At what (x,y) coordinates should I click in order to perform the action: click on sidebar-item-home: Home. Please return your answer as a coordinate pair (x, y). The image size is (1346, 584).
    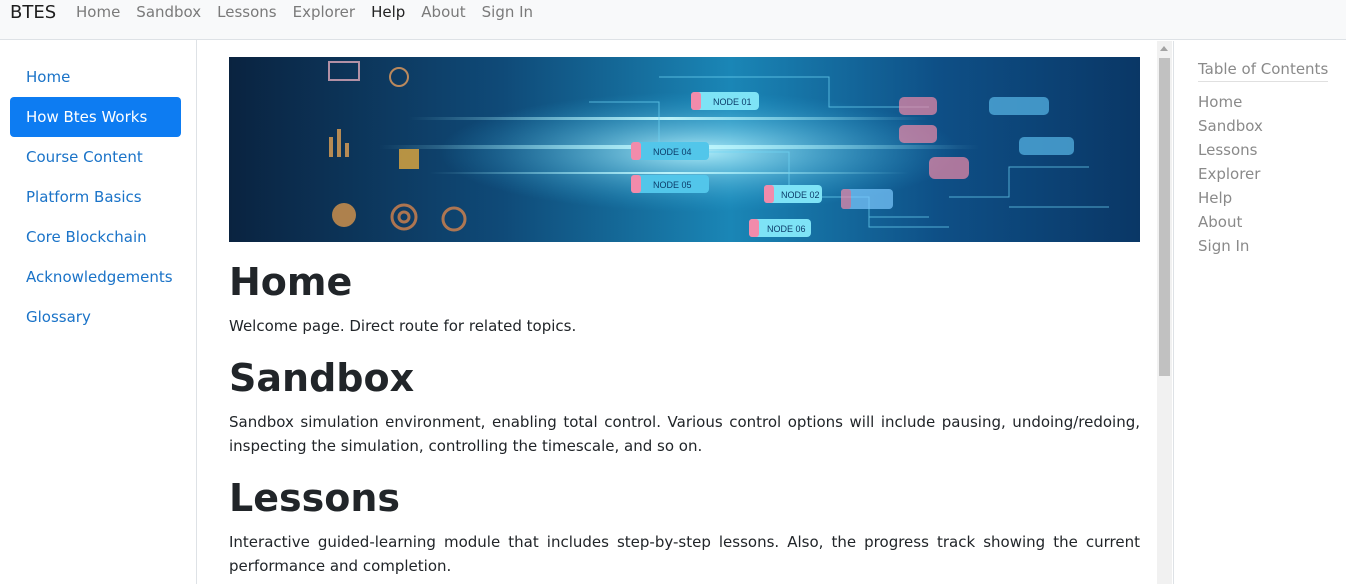
    Looking at the image, I should click on (95, 77).